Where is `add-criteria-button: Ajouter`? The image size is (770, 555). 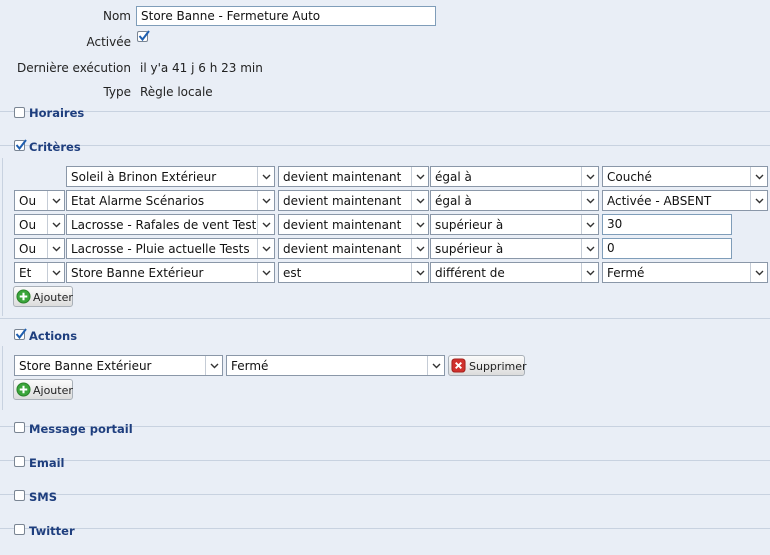
add-criteria-button: Ajouter is located at coordinates (43, 296).